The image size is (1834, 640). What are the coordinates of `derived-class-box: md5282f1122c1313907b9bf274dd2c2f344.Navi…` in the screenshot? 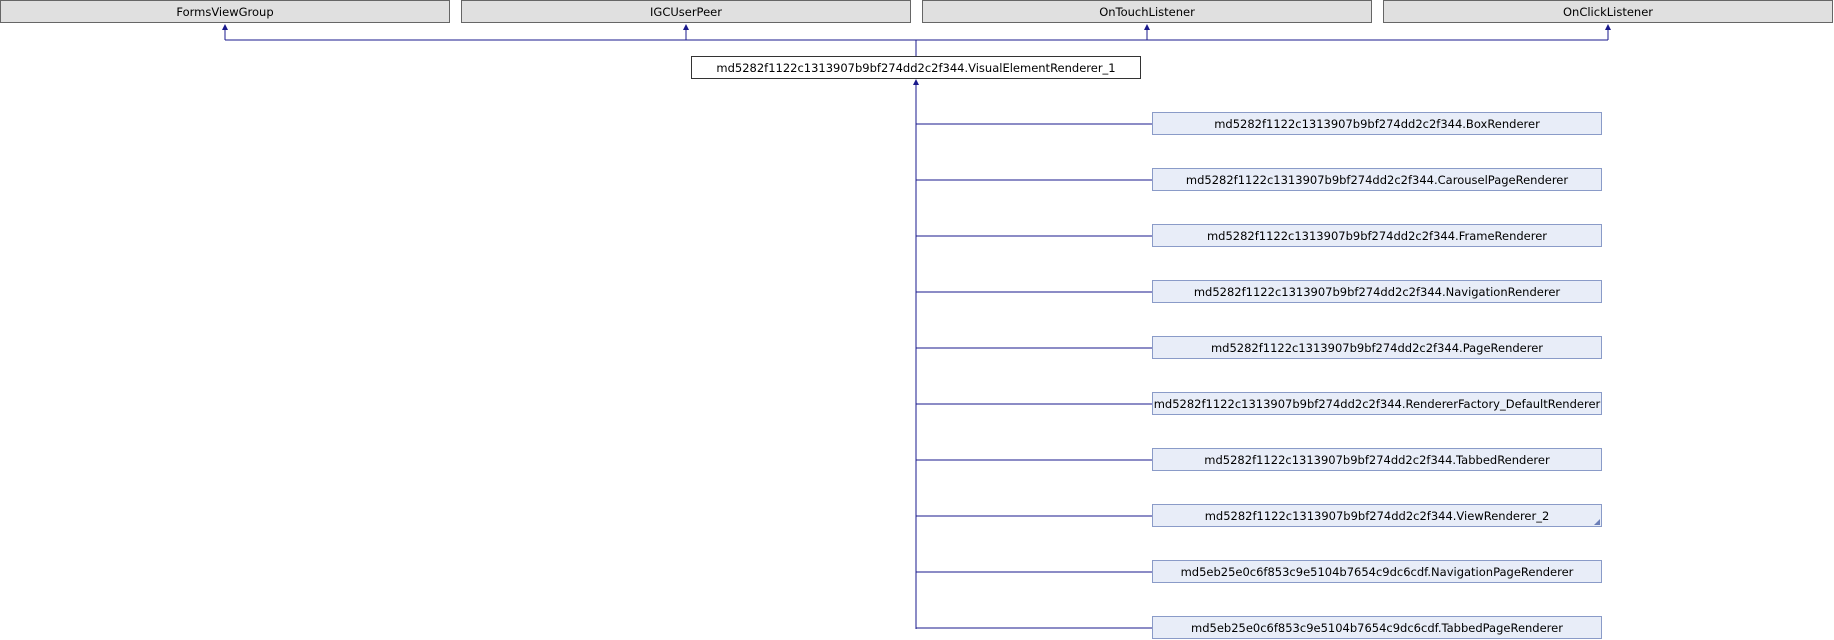 It's located at (1377, 291).